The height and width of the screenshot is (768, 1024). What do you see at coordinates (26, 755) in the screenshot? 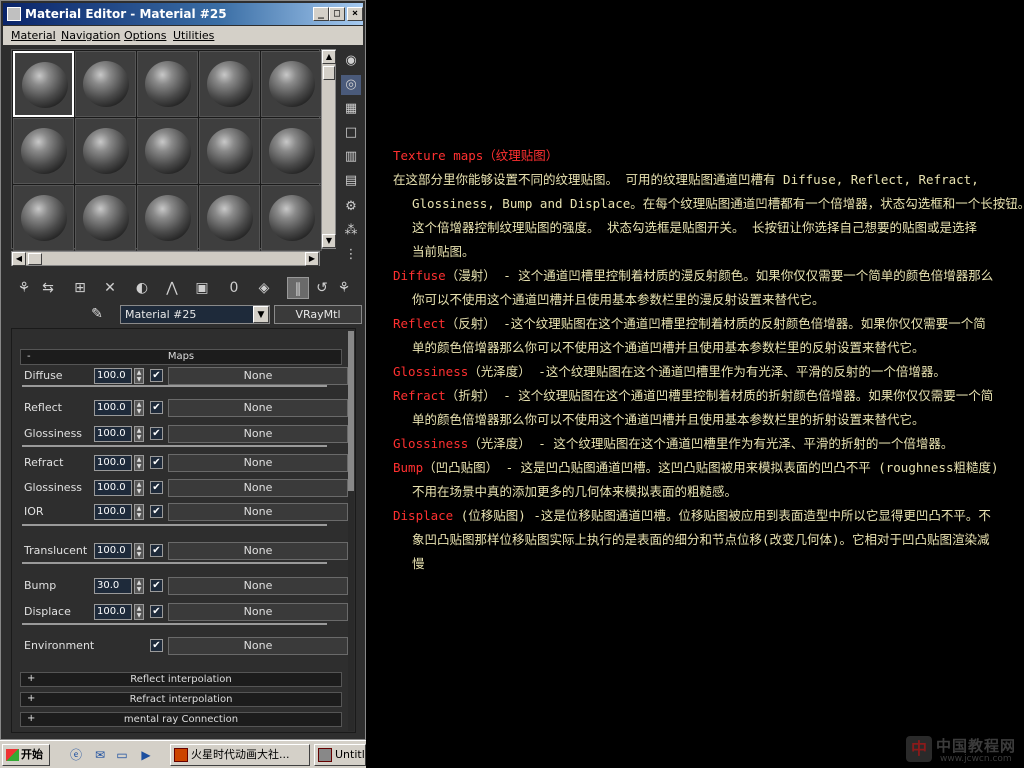
I see `start-button: 开始` at bounding box center [26, 755].